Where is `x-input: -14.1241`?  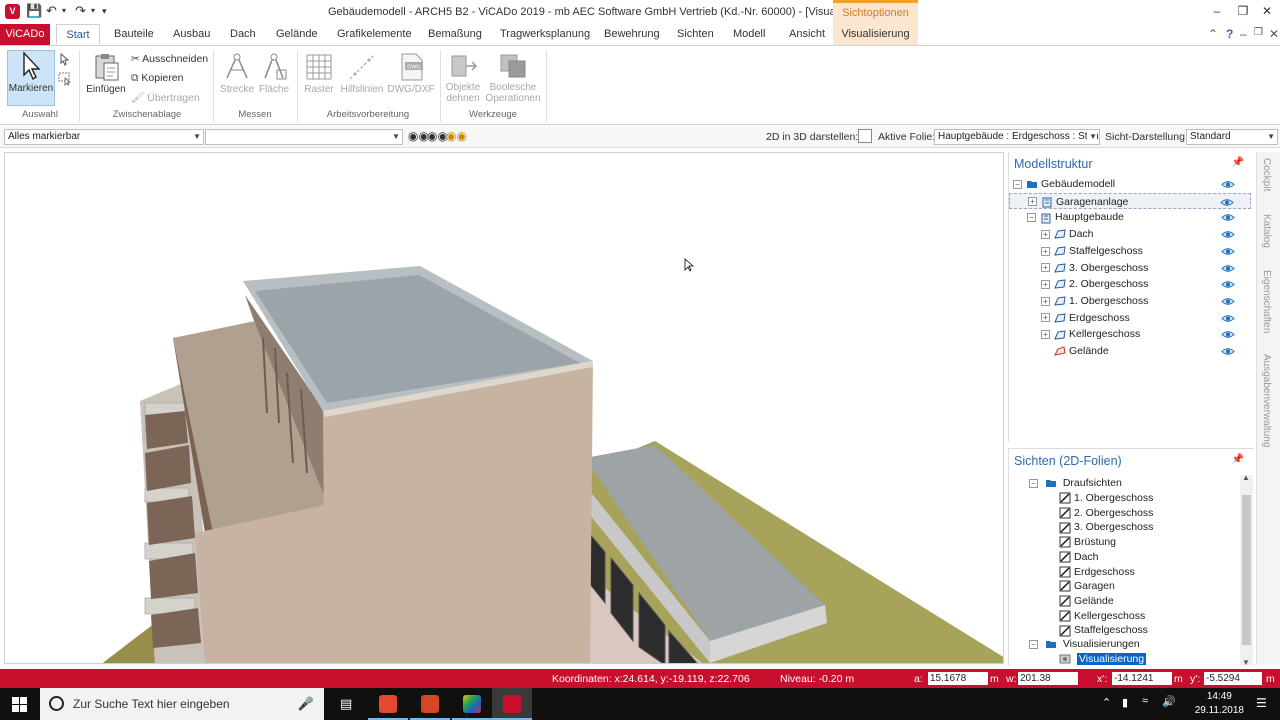
x-input: -14.1241 is located at coordinates (1142, 678).